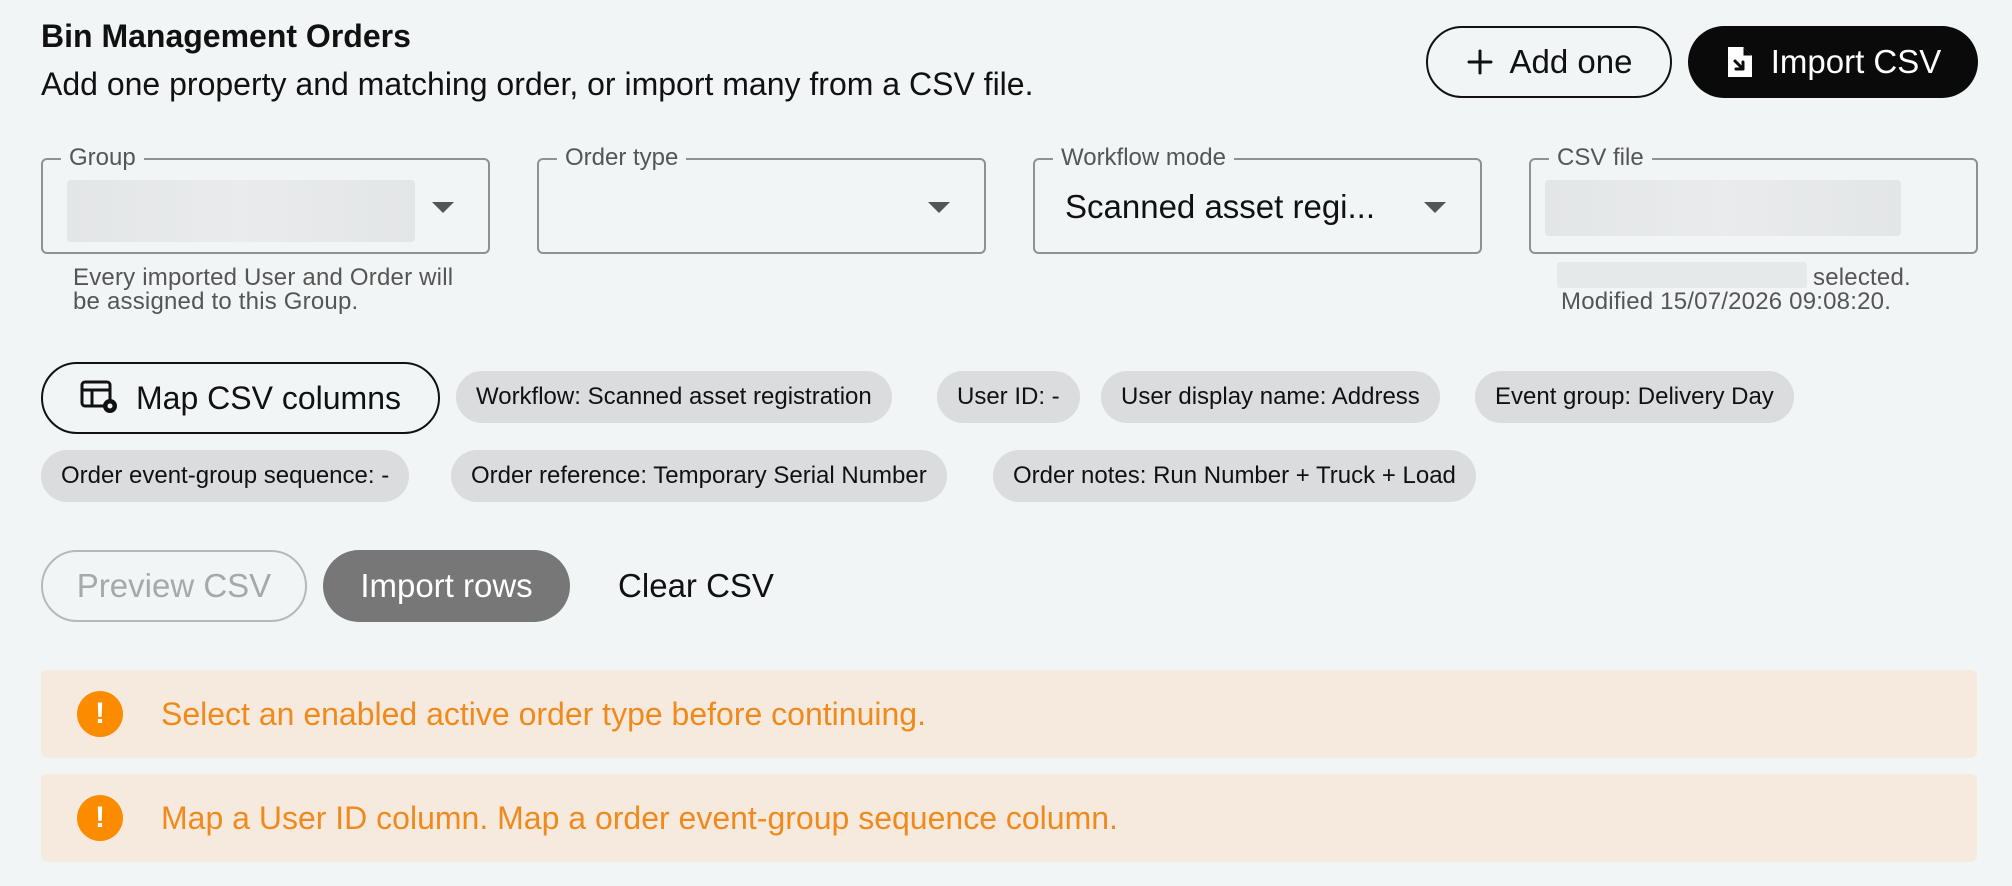 This screenshot has width=2012, height=886. I want to click on import-csv-label: Import CSV, so click(1856, 61).